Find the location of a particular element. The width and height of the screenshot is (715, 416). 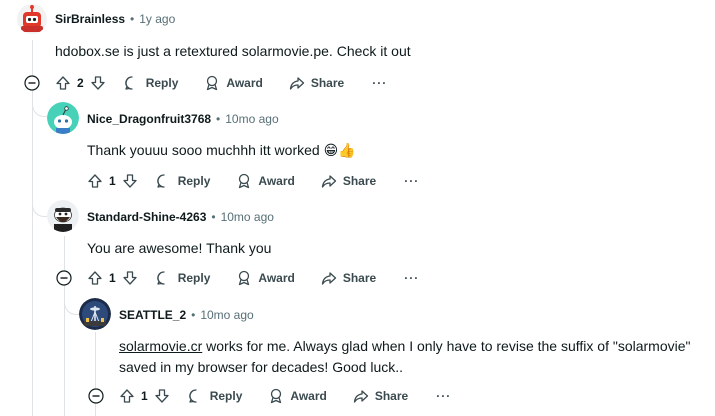

vote-count: 2 is located at coordinates (80, 83).